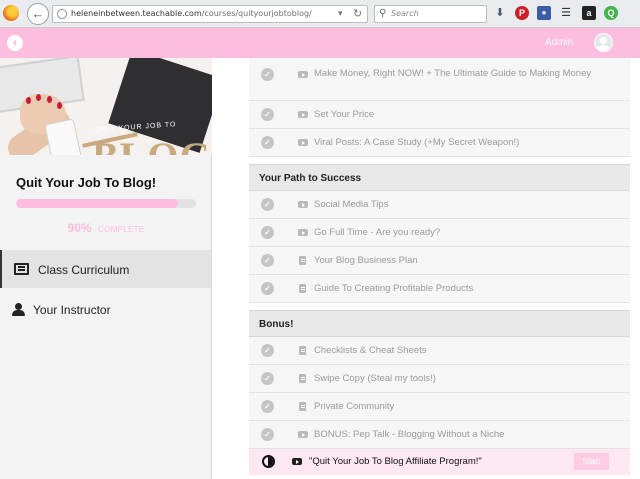  What do you see at coordinates (354, 406) in the screenshot?
I see `lecture-title: Private Community` at bounding box center [354, 406].